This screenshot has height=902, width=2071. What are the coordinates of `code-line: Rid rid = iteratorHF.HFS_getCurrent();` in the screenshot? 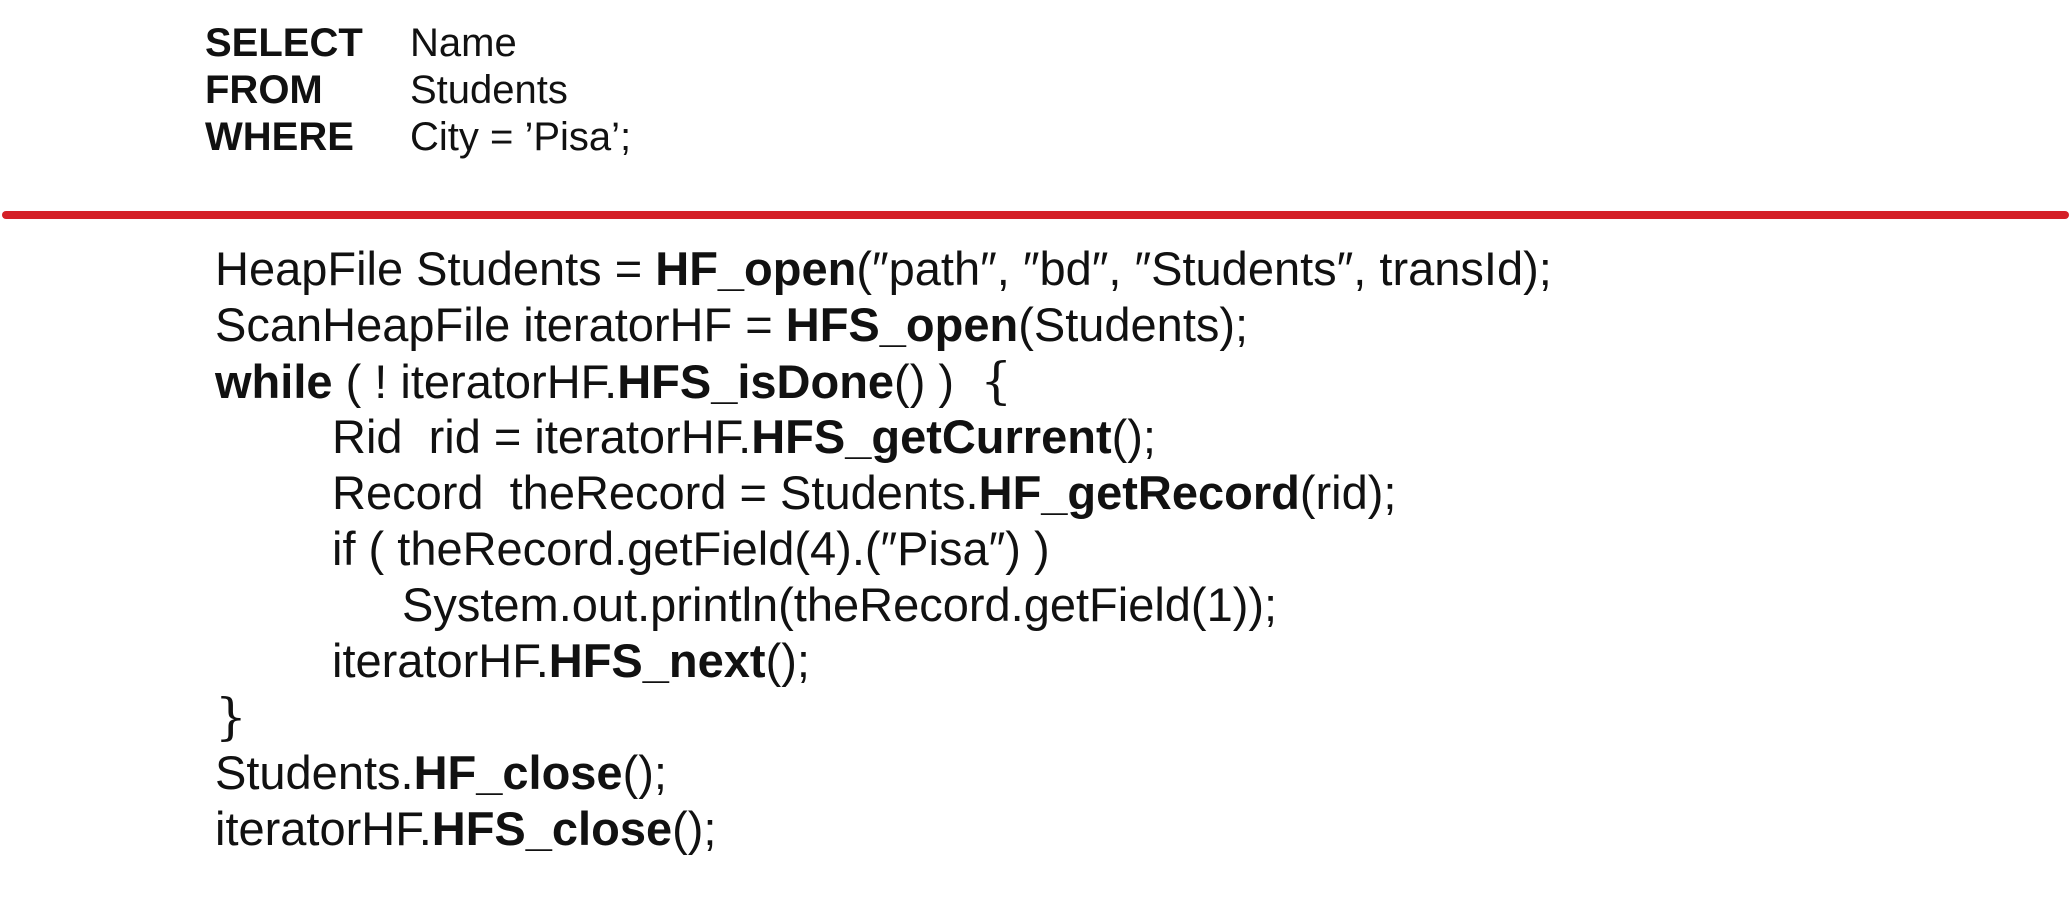 It's located at (744, 437).